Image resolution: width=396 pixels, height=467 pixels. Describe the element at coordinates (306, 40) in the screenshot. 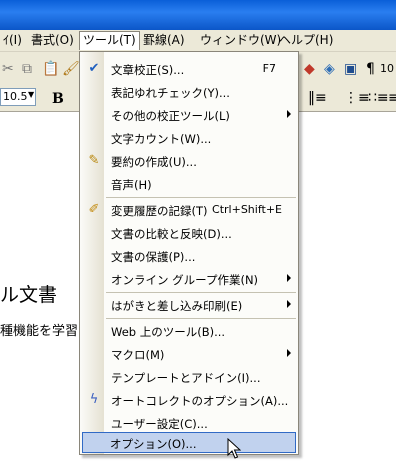

I see `menu-help: ヘルプ(H)` at that location.